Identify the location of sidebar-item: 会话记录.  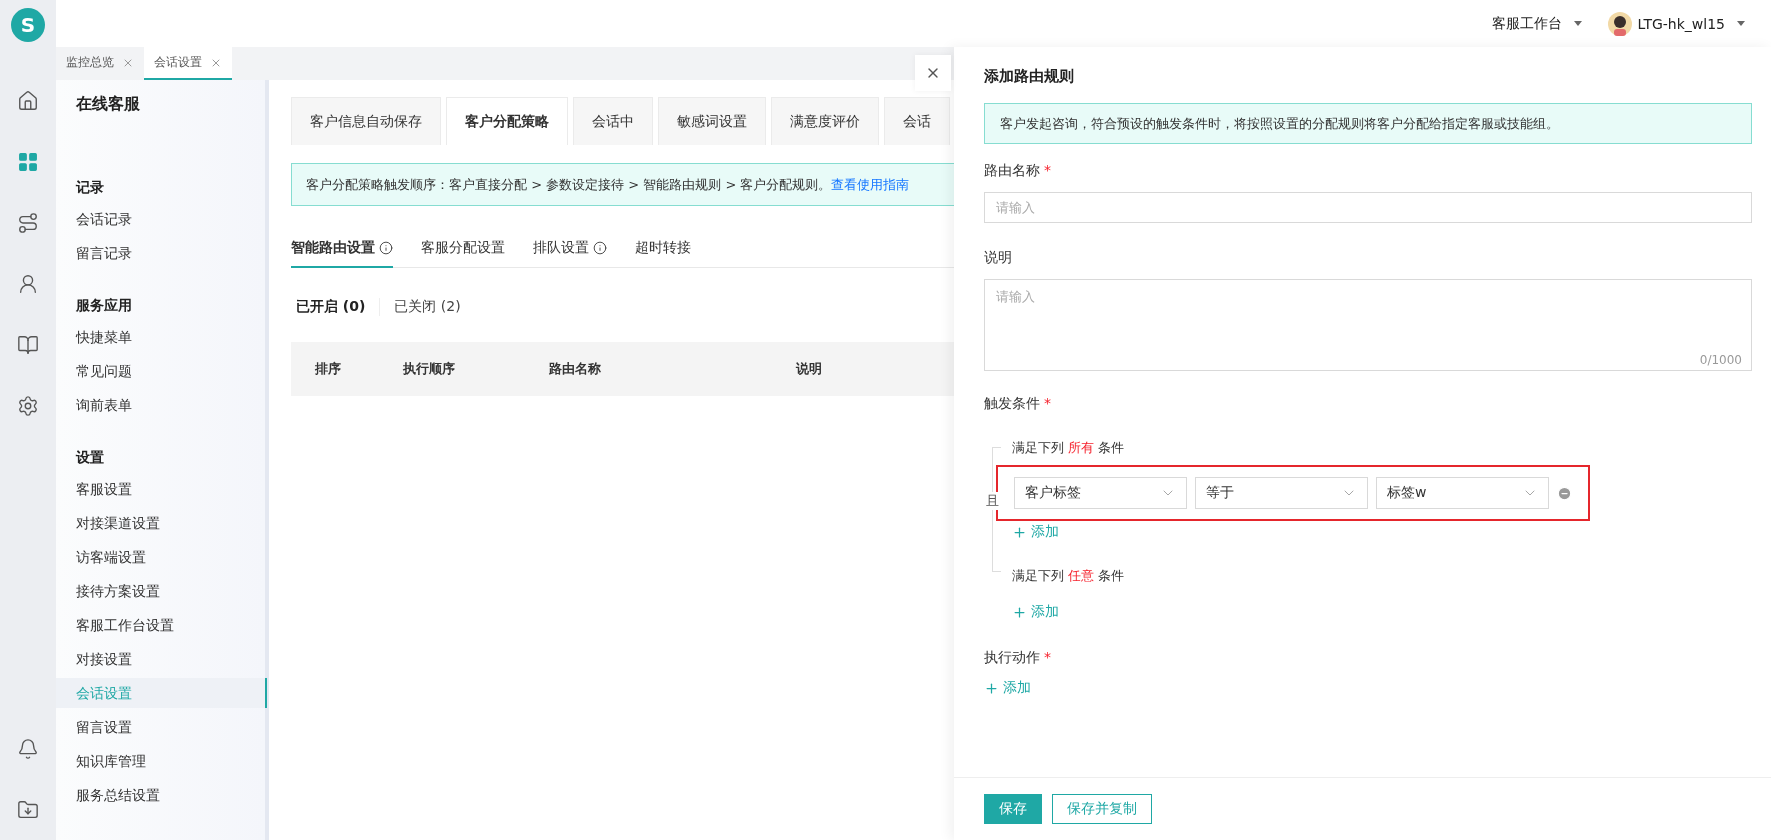
(161, 219).